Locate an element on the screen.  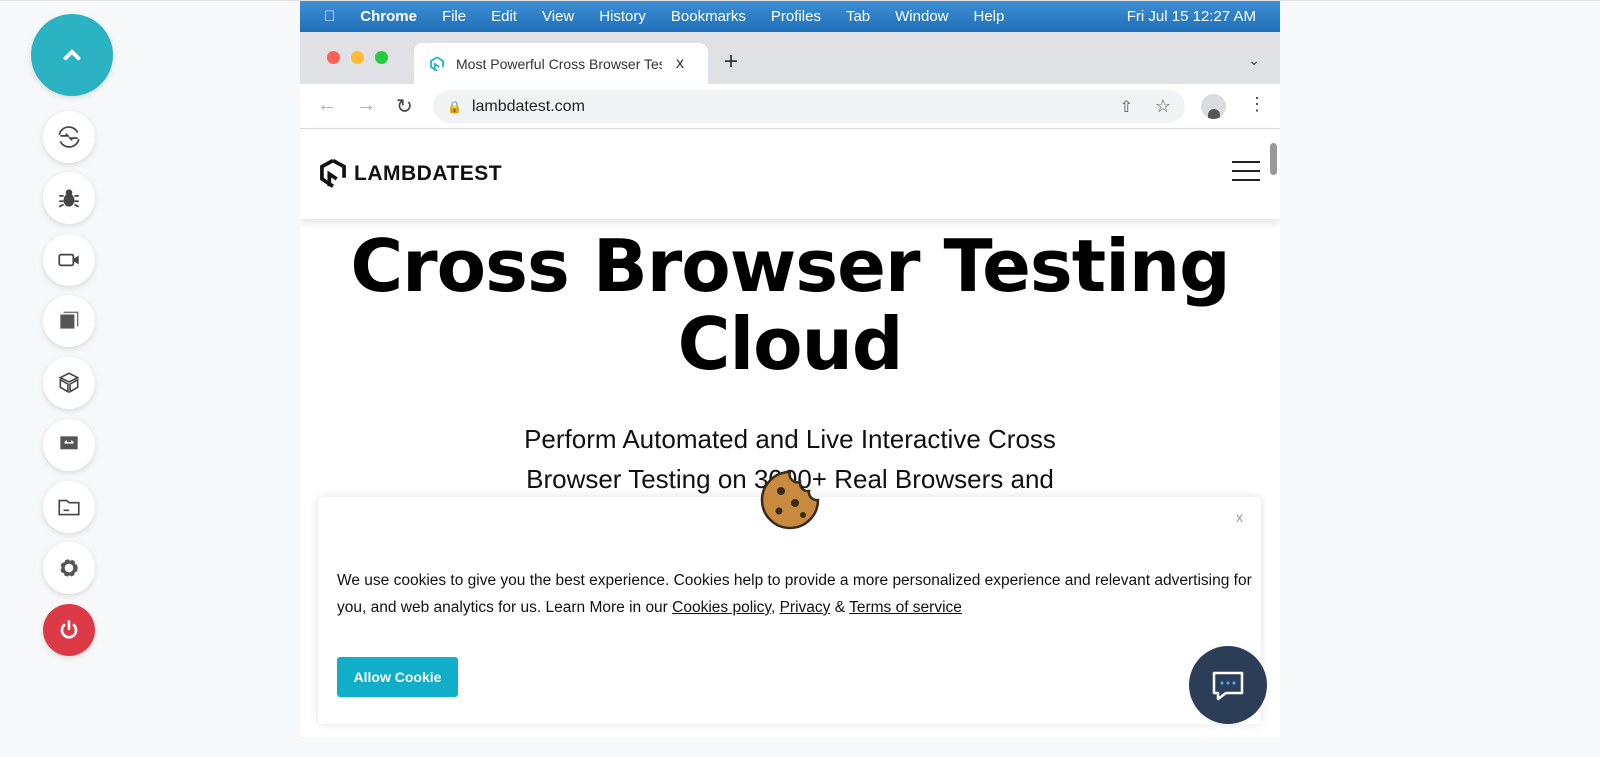
url-input: 🔒 lambdatest.com ⇧ ☆ is located at coordinates (809, 106).